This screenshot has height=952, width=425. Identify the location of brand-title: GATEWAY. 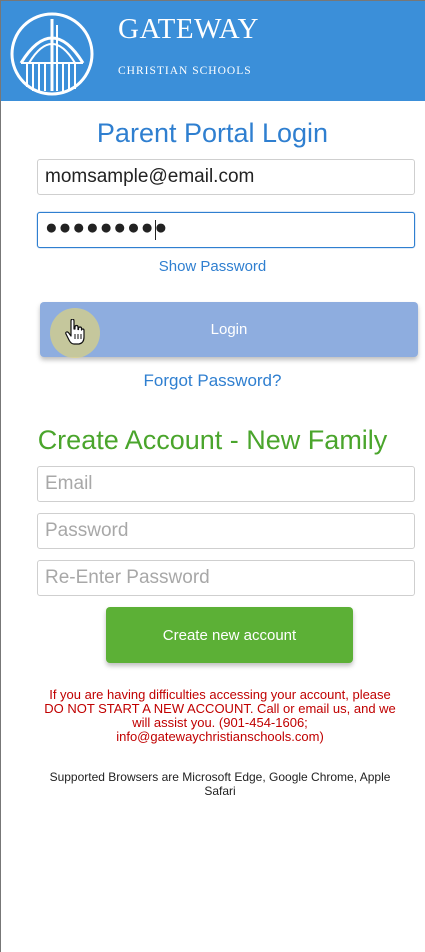
(188, 29).